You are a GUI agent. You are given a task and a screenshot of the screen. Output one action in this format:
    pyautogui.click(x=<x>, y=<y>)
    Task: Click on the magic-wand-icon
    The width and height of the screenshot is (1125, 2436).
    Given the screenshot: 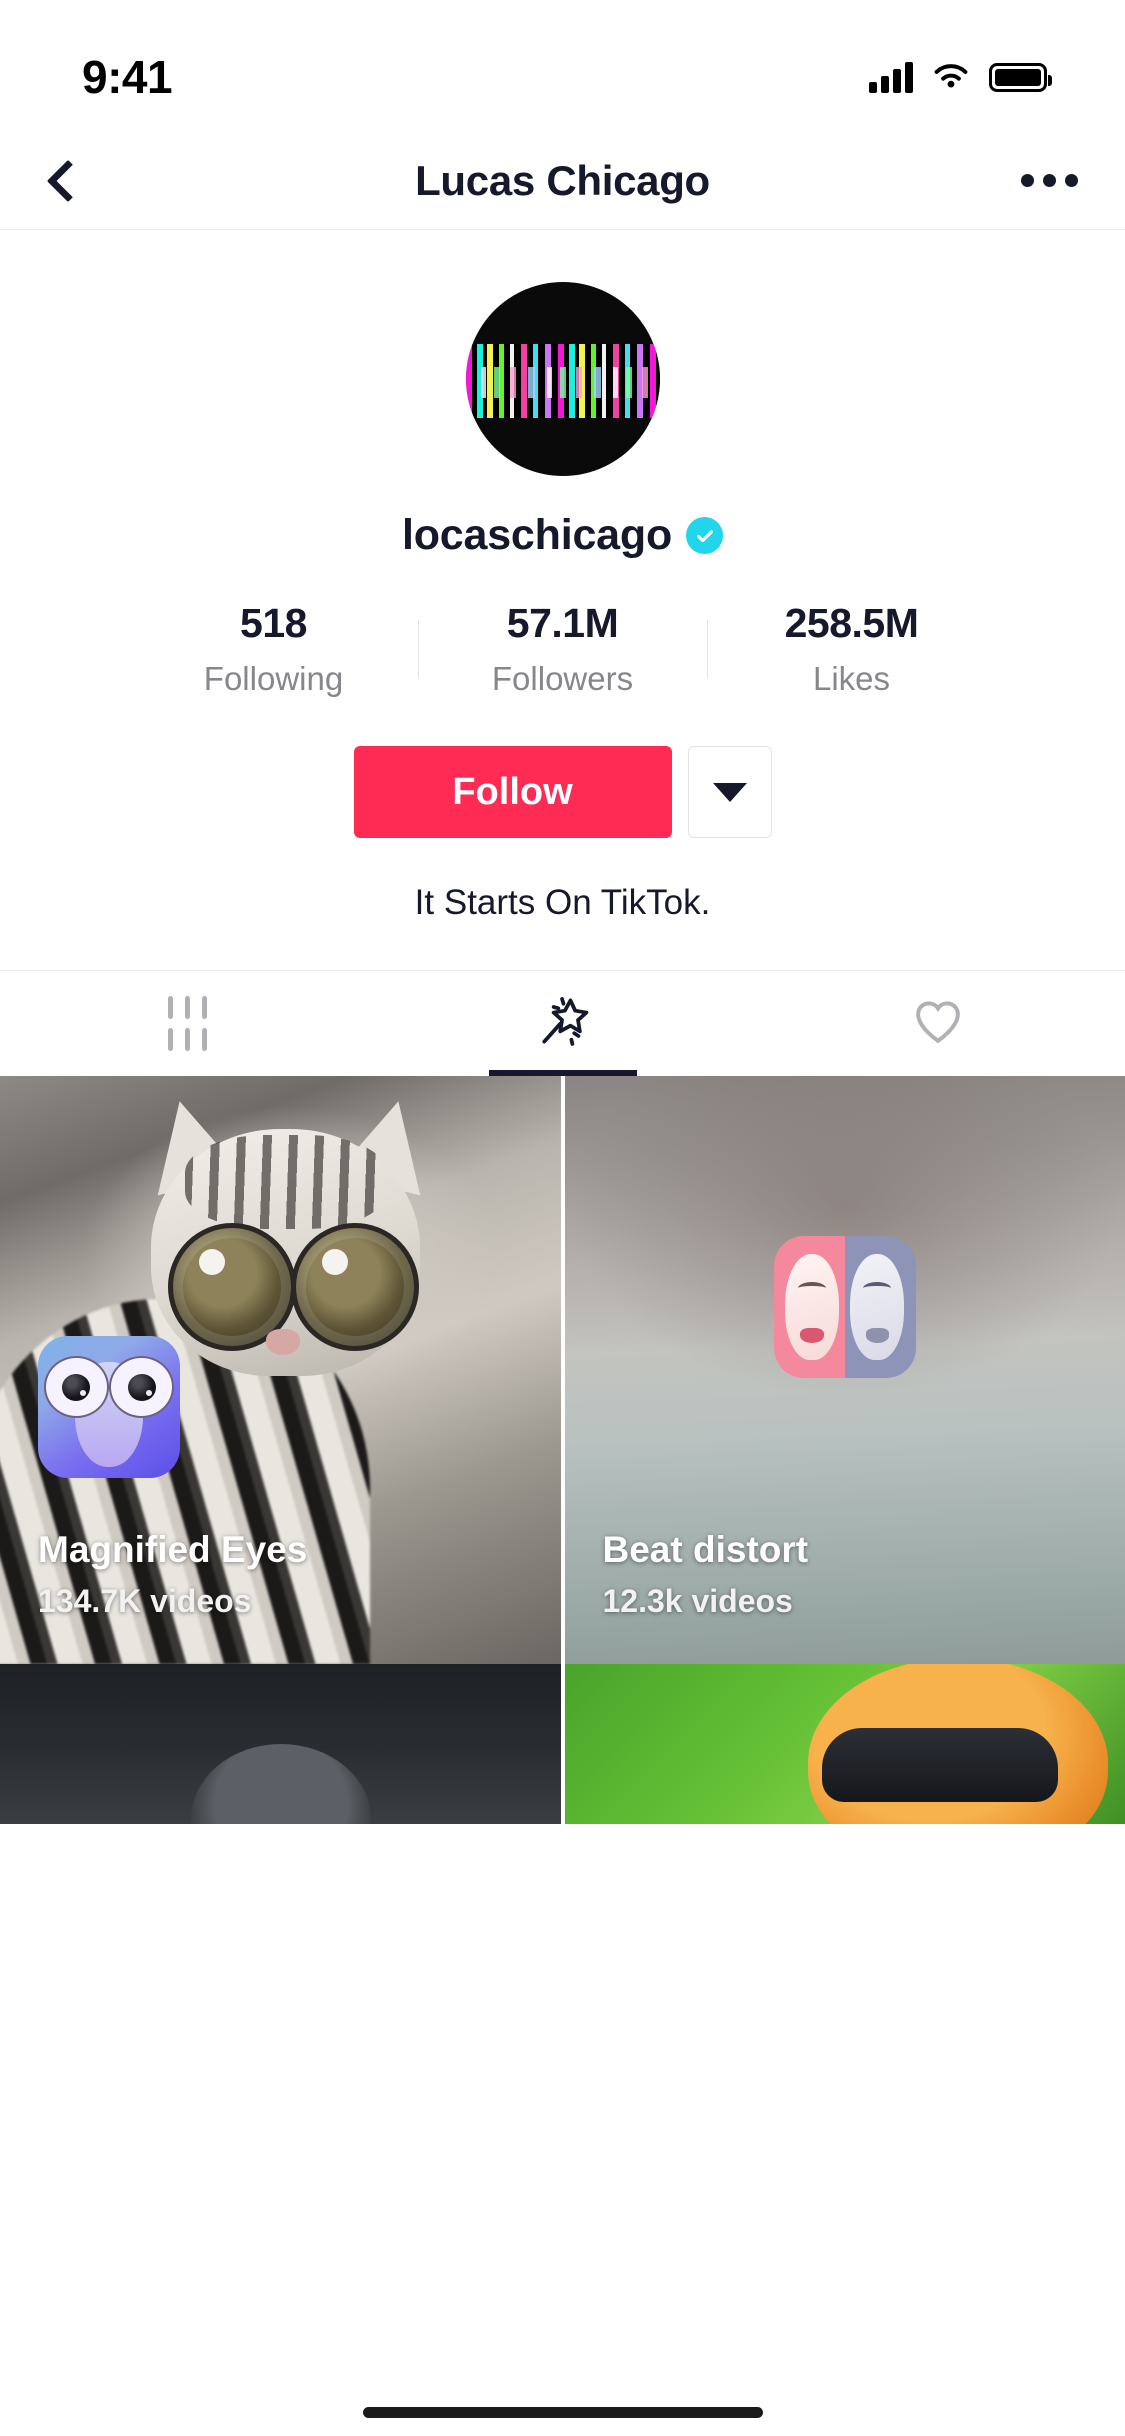 What is the action you would take?
    pyautogui.click(x=563, y=1023)
    